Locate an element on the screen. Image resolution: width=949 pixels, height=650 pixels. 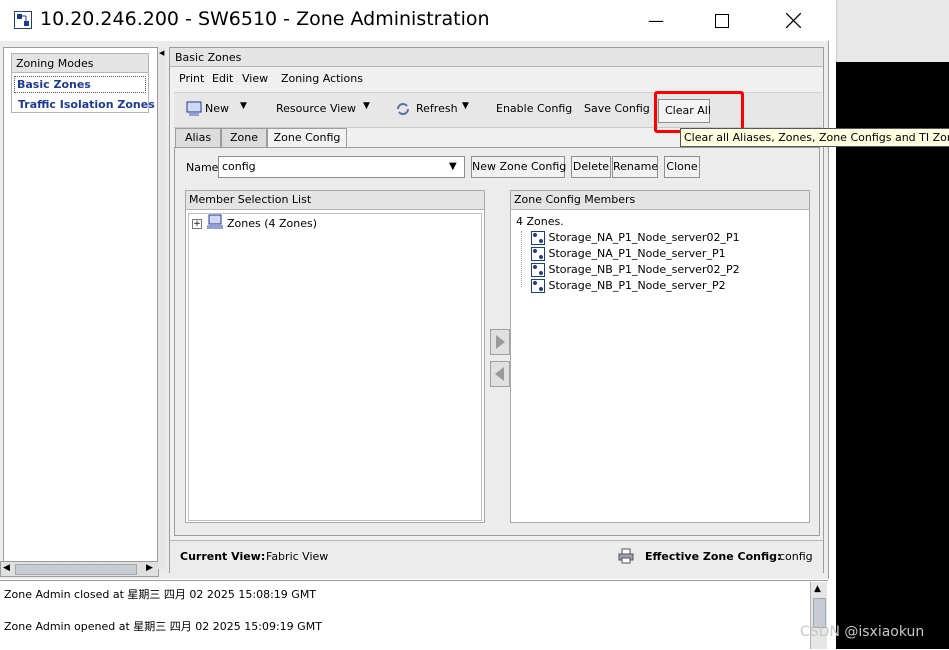
background-window is located at coordinates (892, 31).